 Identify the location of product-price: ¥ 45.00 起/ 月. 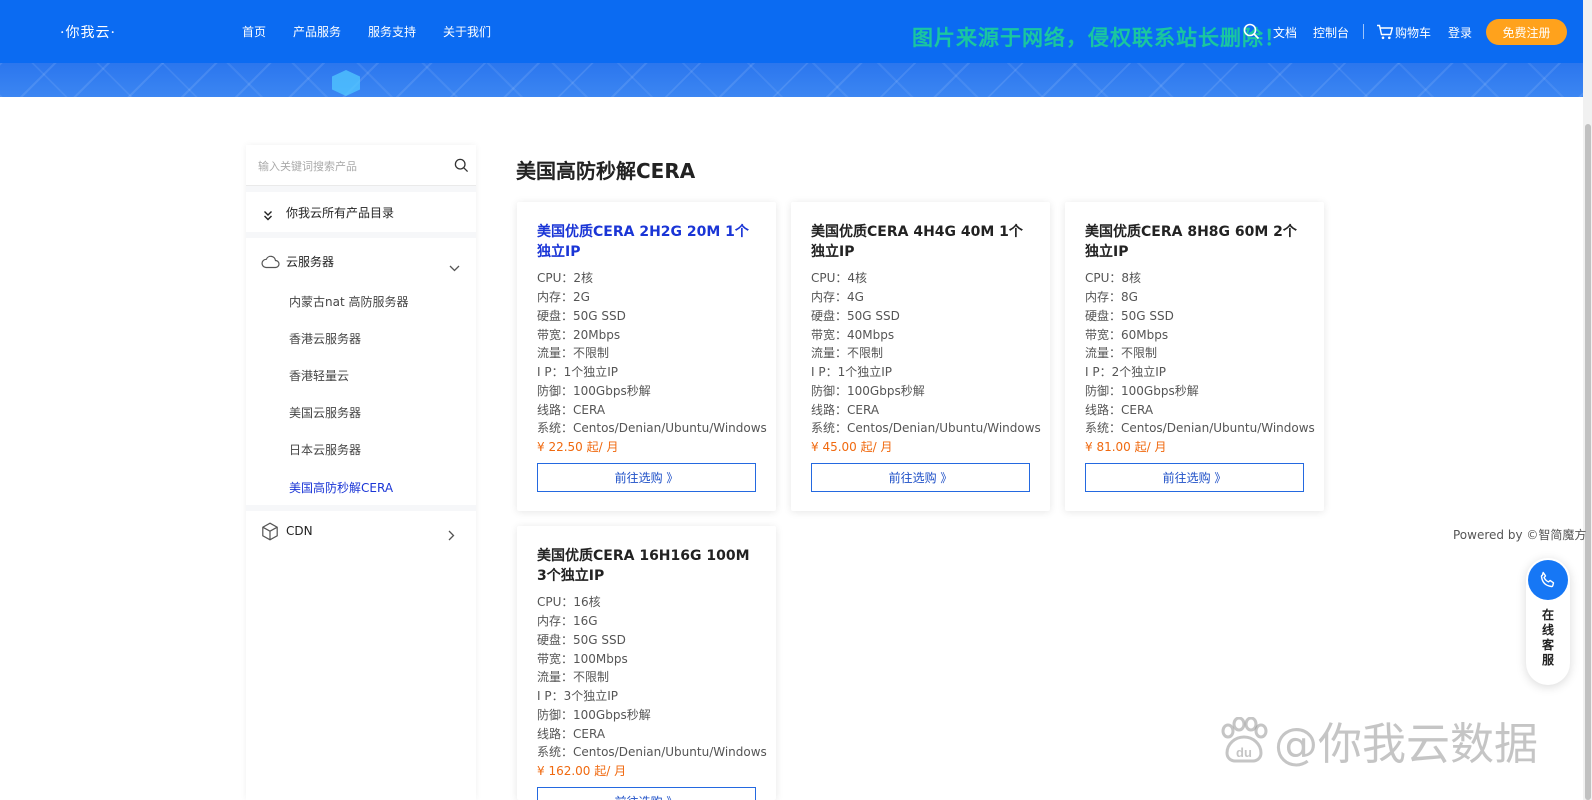
(852, 447).